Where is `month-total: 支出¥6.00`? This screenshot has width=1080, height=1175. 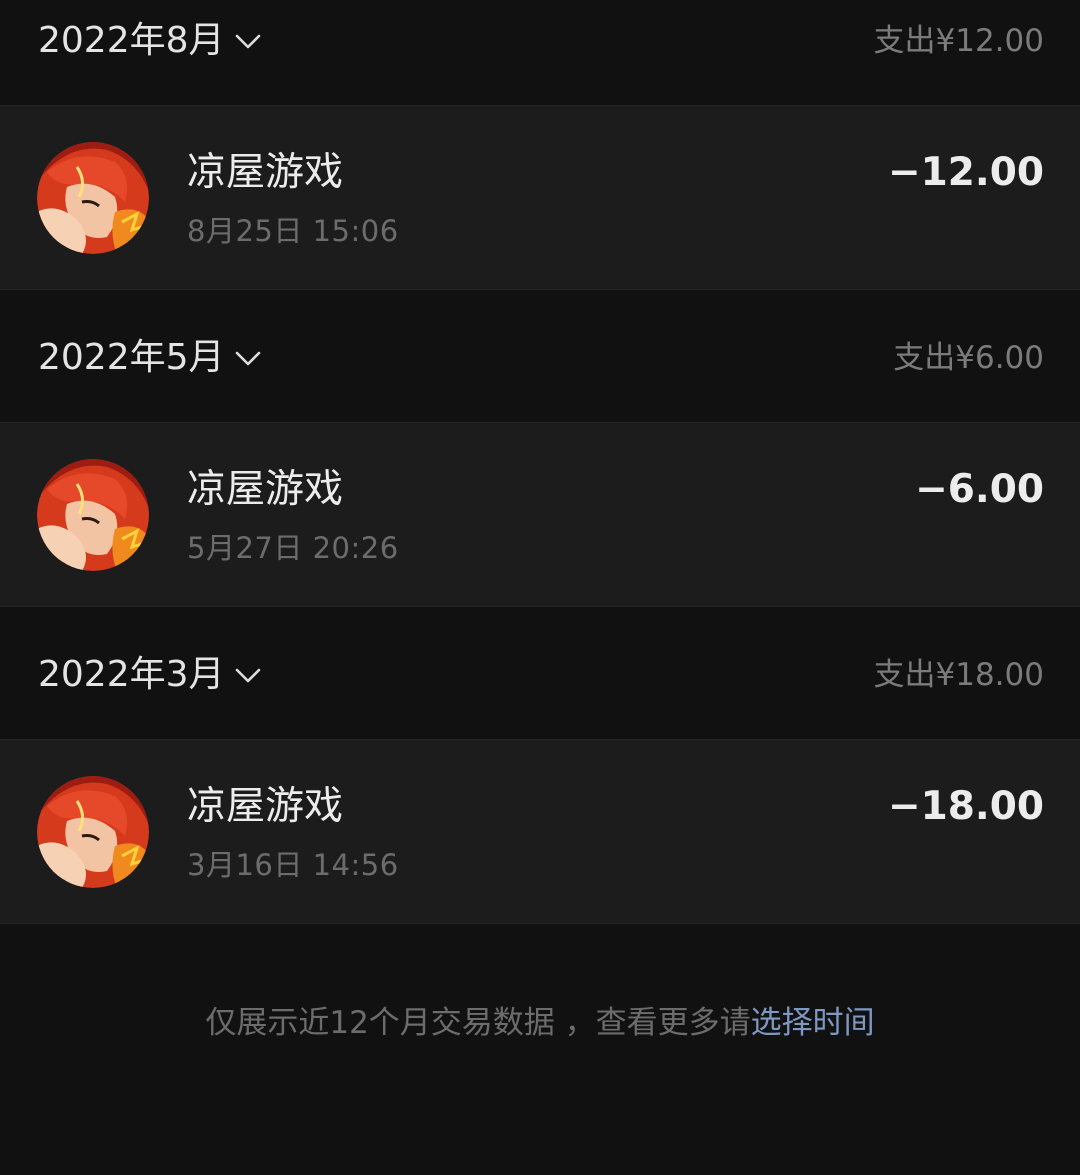
month-total: 支出¥6.00 is located at coordinates (968, 358).